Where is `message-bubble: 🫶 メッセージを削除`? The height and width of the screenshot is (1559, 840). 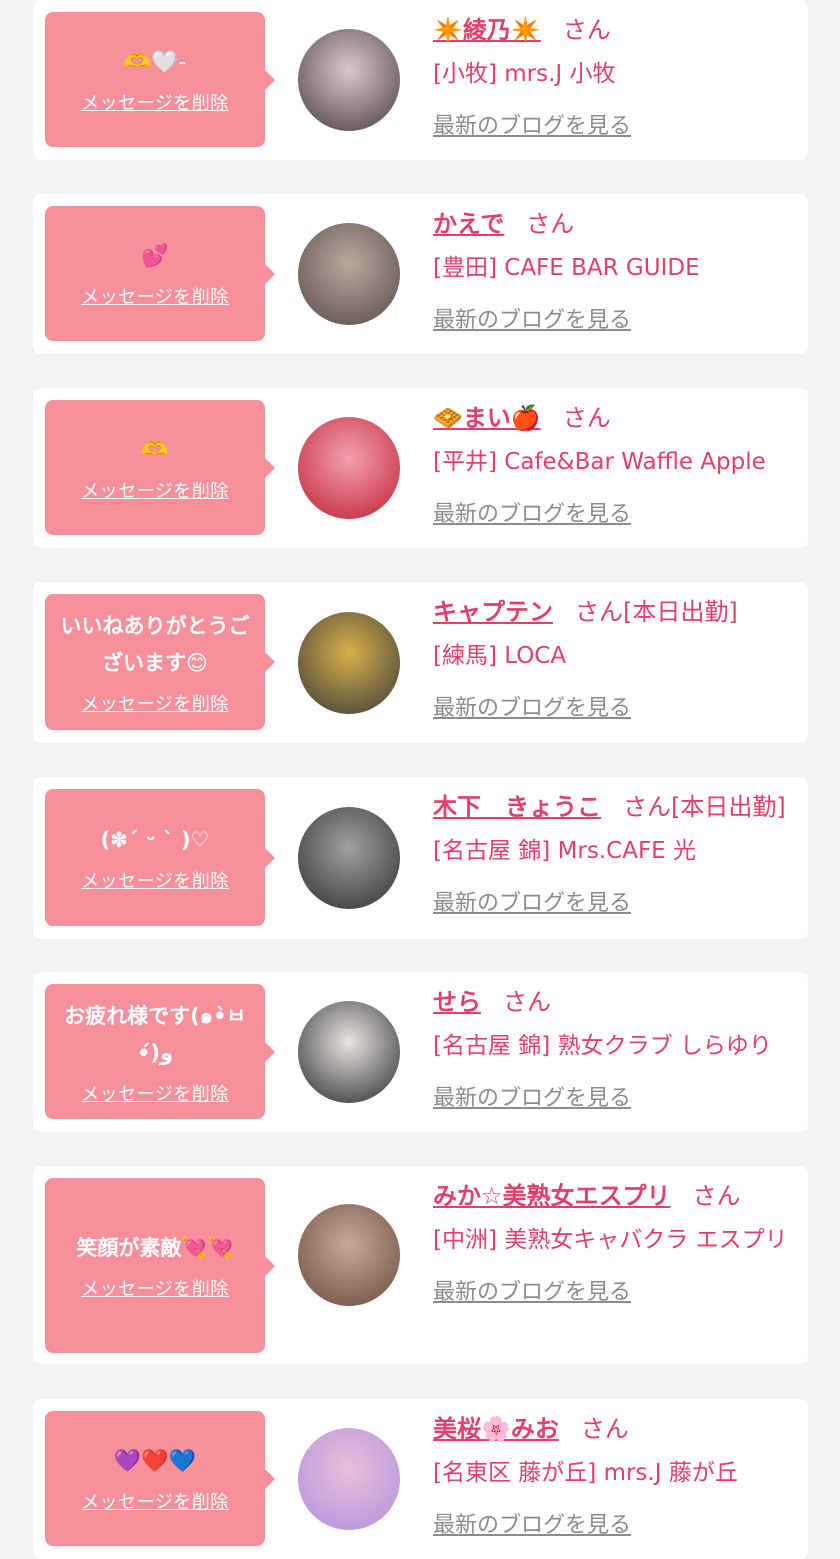 message-bubble: 🫶 メッセージを削除 is located at coordinates (160, 467).